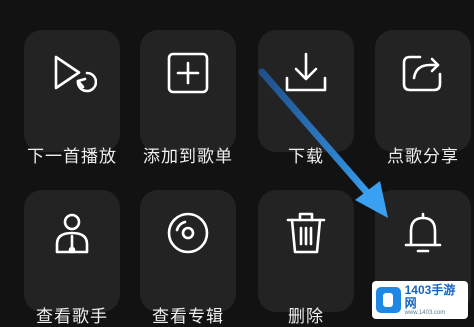 The height and width of the screenshot is (327, 474). What do you see at coordinates (72, 233) in the screenshot?
I see `singer-icon` at bounding box center [72, 233].